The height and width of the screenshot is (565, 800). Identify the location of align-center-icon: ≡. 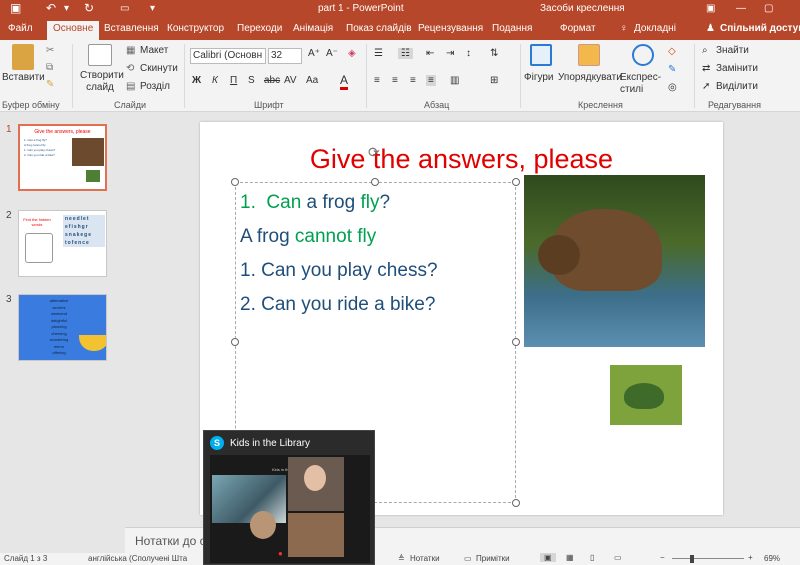
(395, 80).